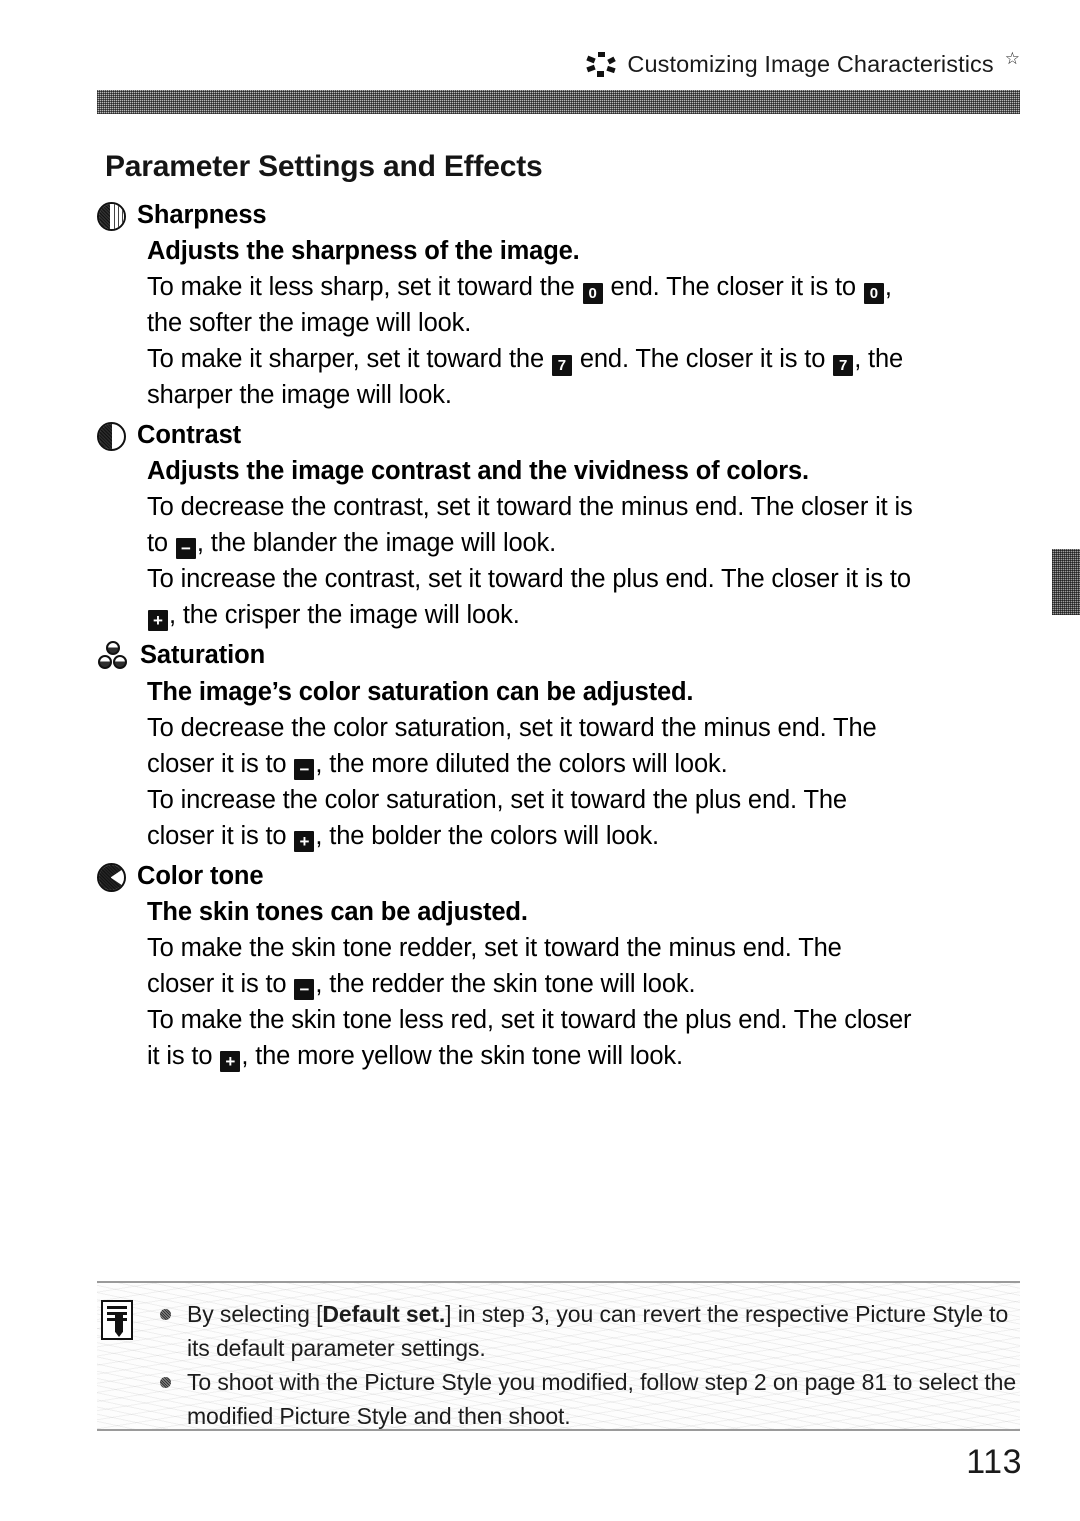 The width and height of the screenshot is (1080, 1521). I want to click on star-icon: ☆, so click(1012, 58).